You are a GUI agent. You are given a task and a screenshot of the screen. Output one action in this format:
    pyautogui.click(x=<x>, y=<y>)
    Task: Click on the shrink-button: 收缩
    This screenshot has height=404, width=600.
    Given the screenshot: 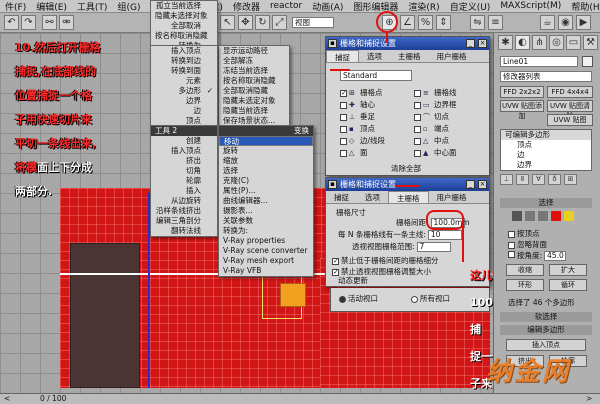 What is the action you would take?
    pyautogui.click(x=525, y=270)
    